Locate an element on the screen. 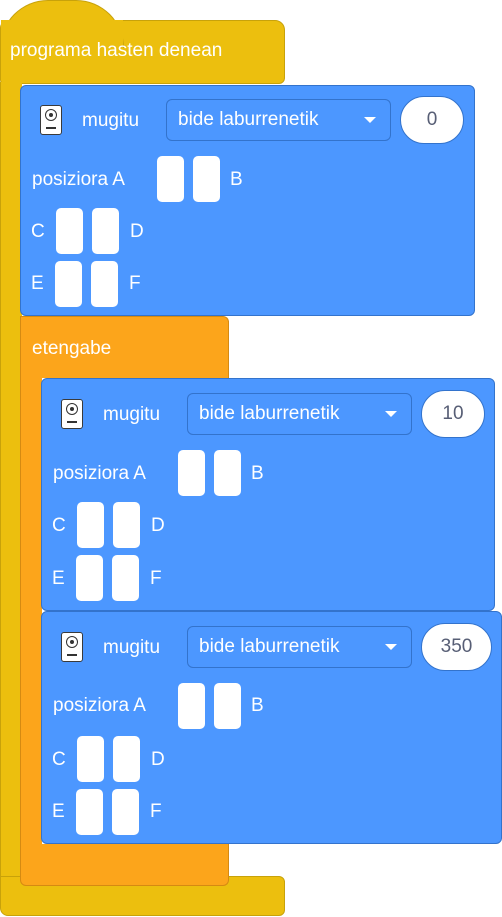  forever-loop-arm is located at coordinates (31, 611).